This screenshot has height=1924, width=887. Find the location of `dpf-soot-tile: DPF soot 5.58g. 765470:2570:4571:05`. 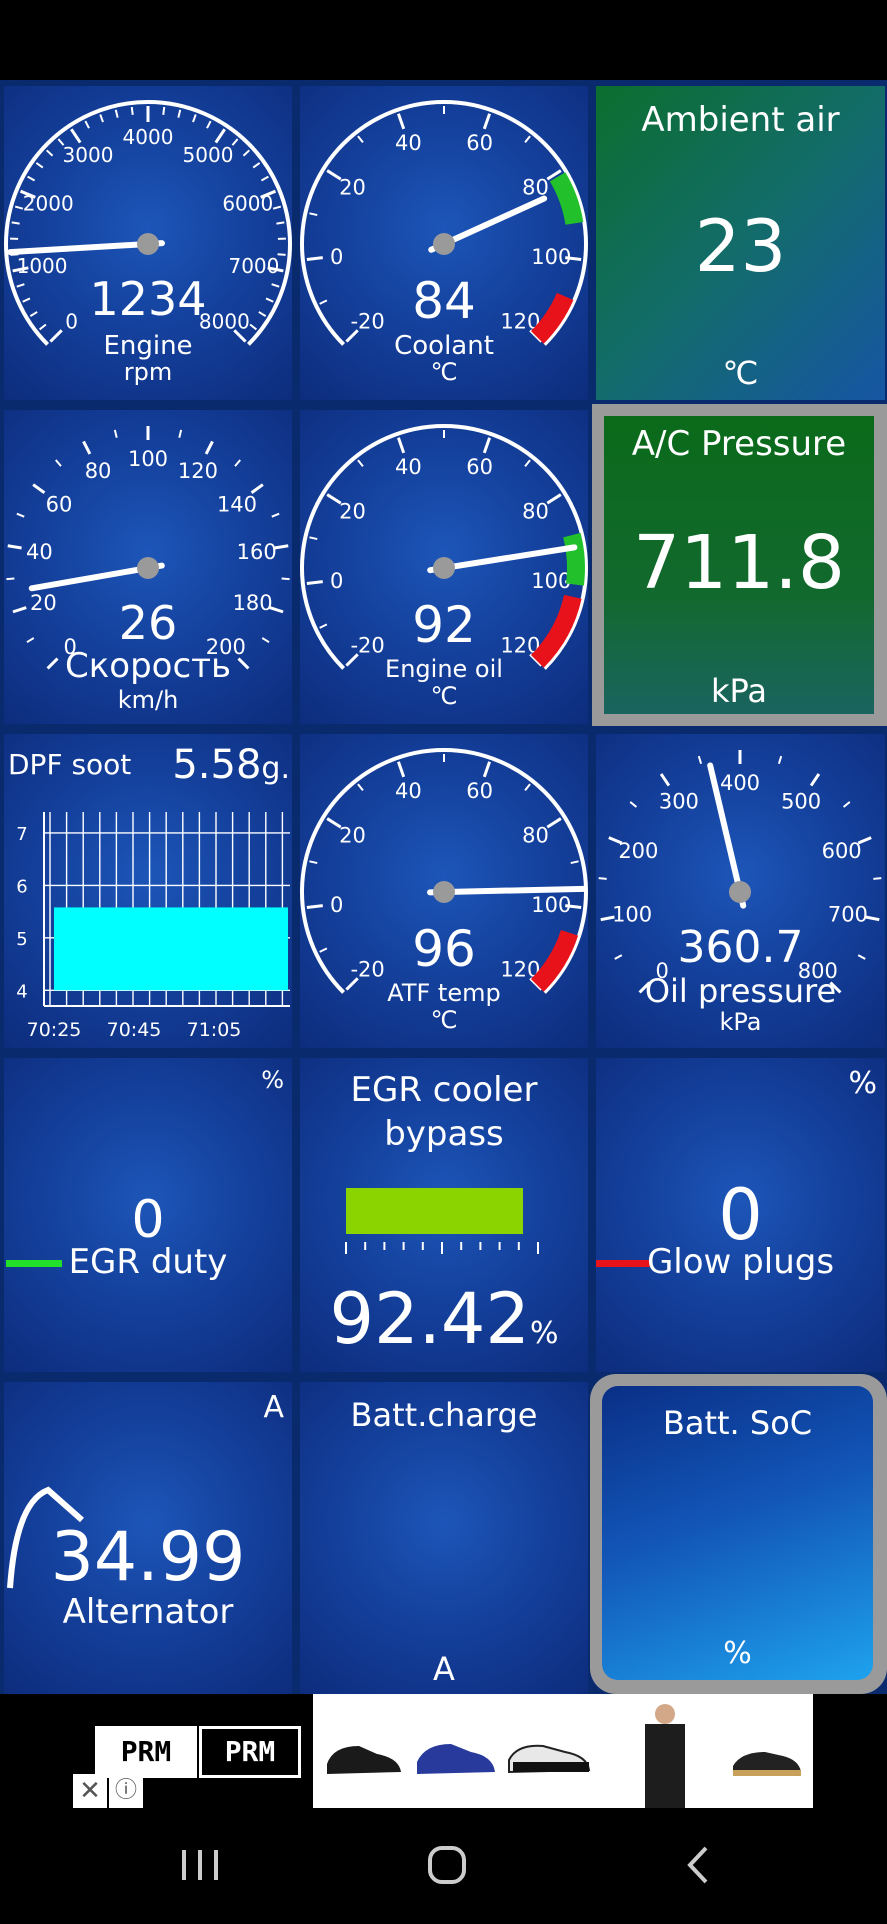

dpf-soot-tile: DPF soot 5.58g. 765470:2570:4571:05 is located at coordinates (148, 891).